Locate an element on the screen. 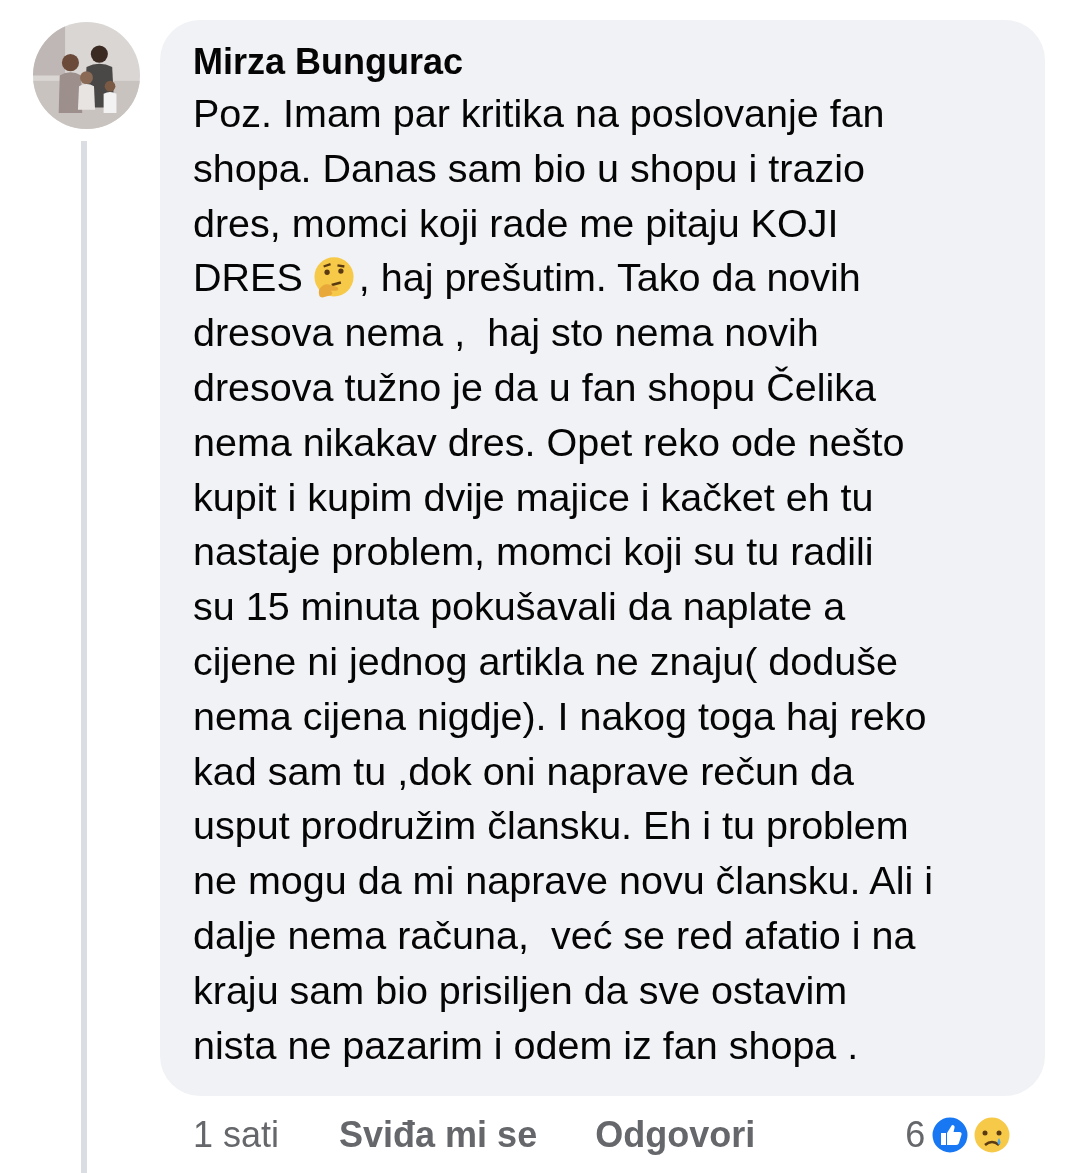 Image resolution: width=1080 pixels, height=1173 pixels. comment-text: nema cijena nigdje). I nakog toga haj reko is located at coordinates (560, 716).